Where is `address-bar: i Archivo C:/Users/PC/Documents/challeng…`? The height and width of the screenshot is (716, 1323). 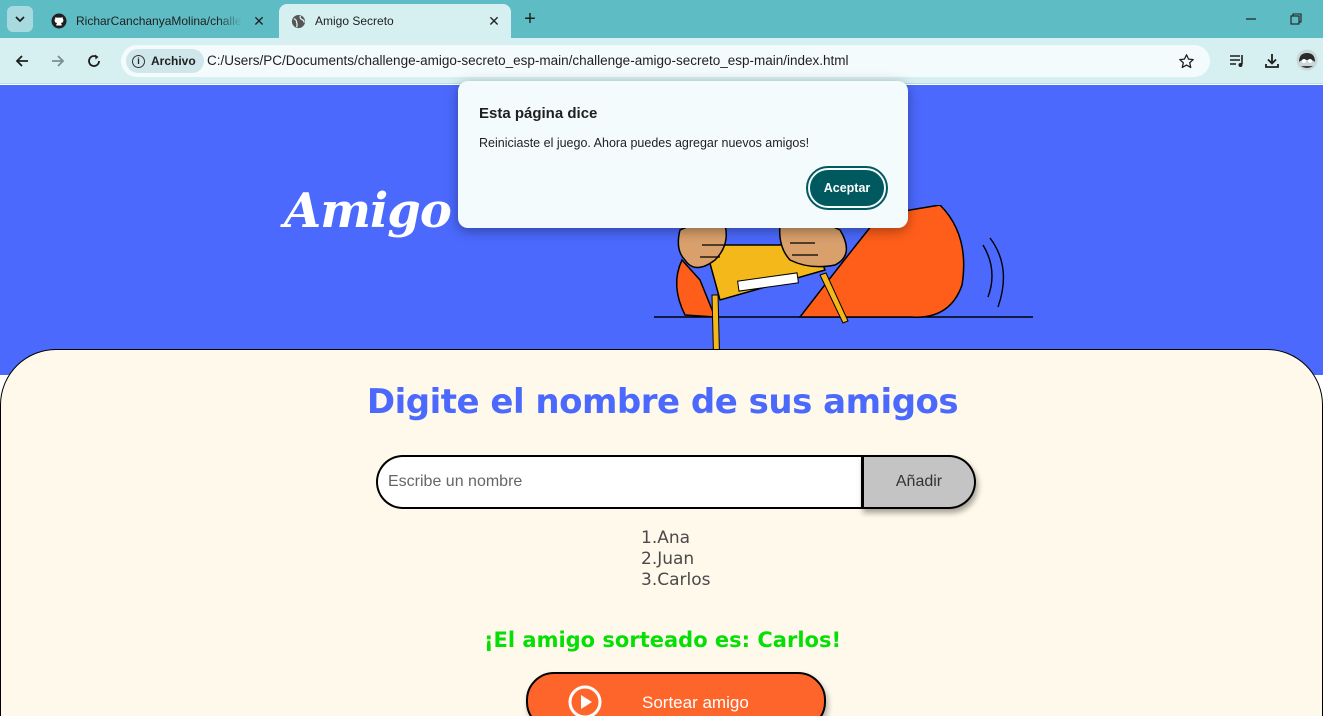
address-bar: i Archivo C:/Users/PC/Documents/challeng… is located at coordinates (665, 61).